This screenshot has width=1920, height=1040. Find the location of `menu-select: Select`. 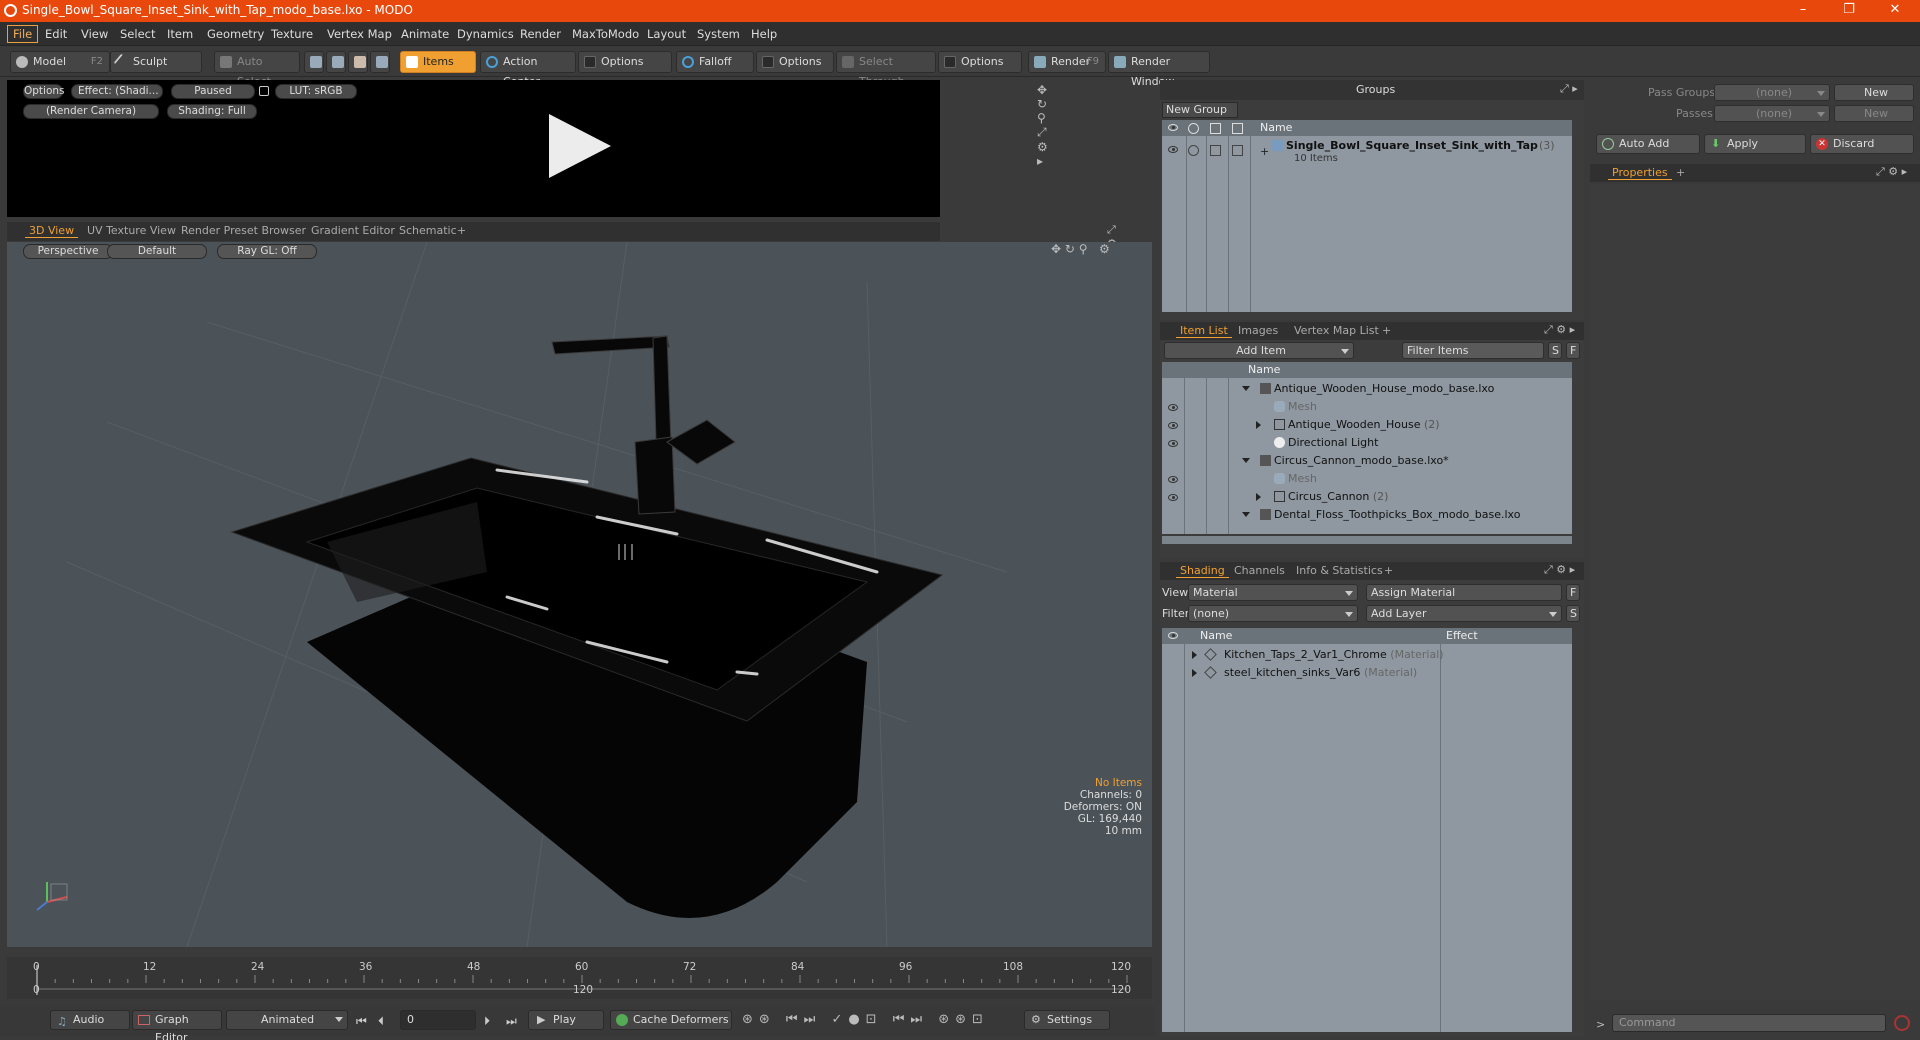

menu-select: Select is located at coordinates (137, 34).